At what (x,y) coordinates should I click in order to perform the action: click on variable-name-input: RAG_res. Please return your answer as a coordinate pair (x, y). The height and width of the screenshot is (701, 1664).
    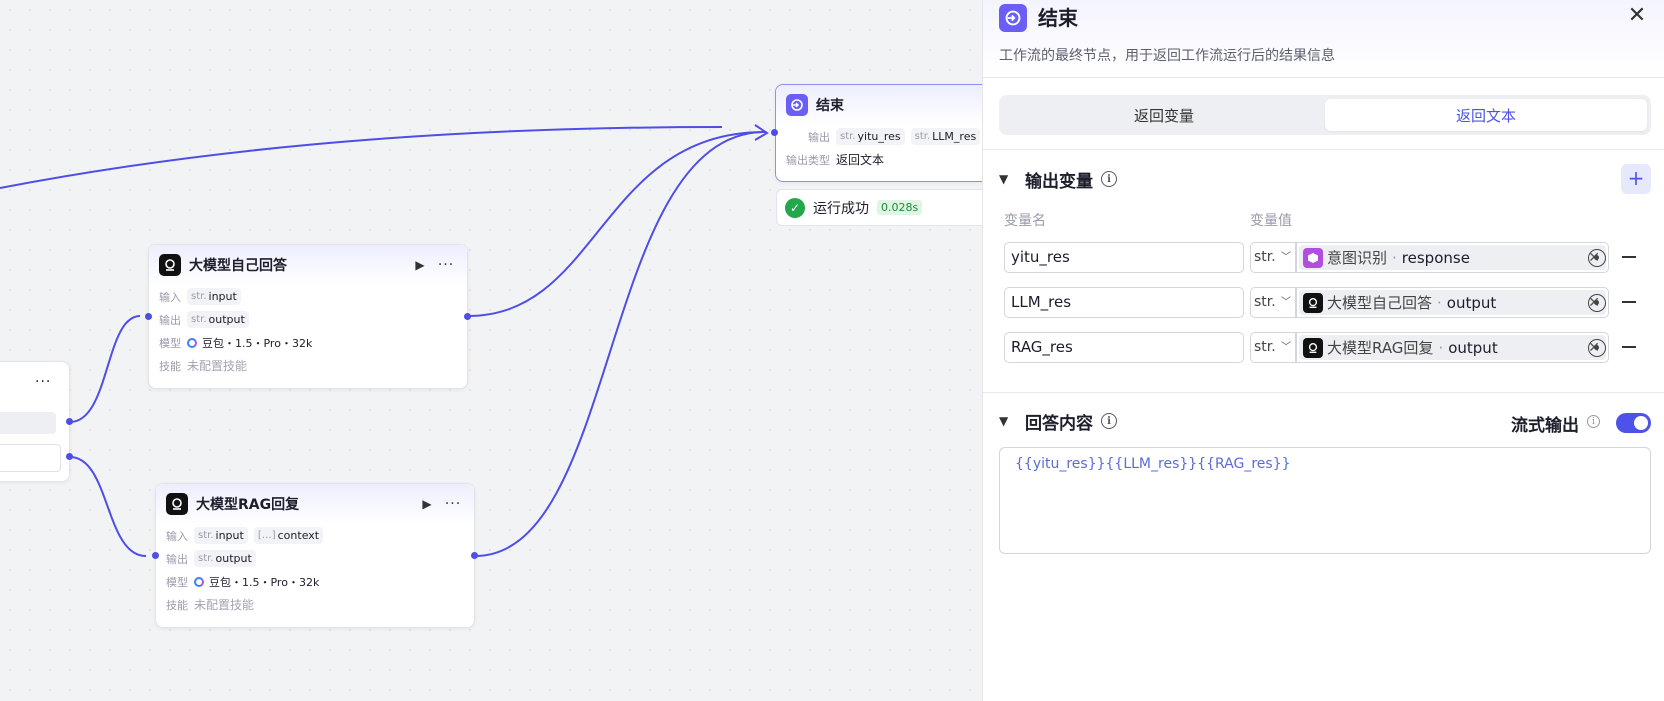
    Looking at the image, I should click on (1124, 347).